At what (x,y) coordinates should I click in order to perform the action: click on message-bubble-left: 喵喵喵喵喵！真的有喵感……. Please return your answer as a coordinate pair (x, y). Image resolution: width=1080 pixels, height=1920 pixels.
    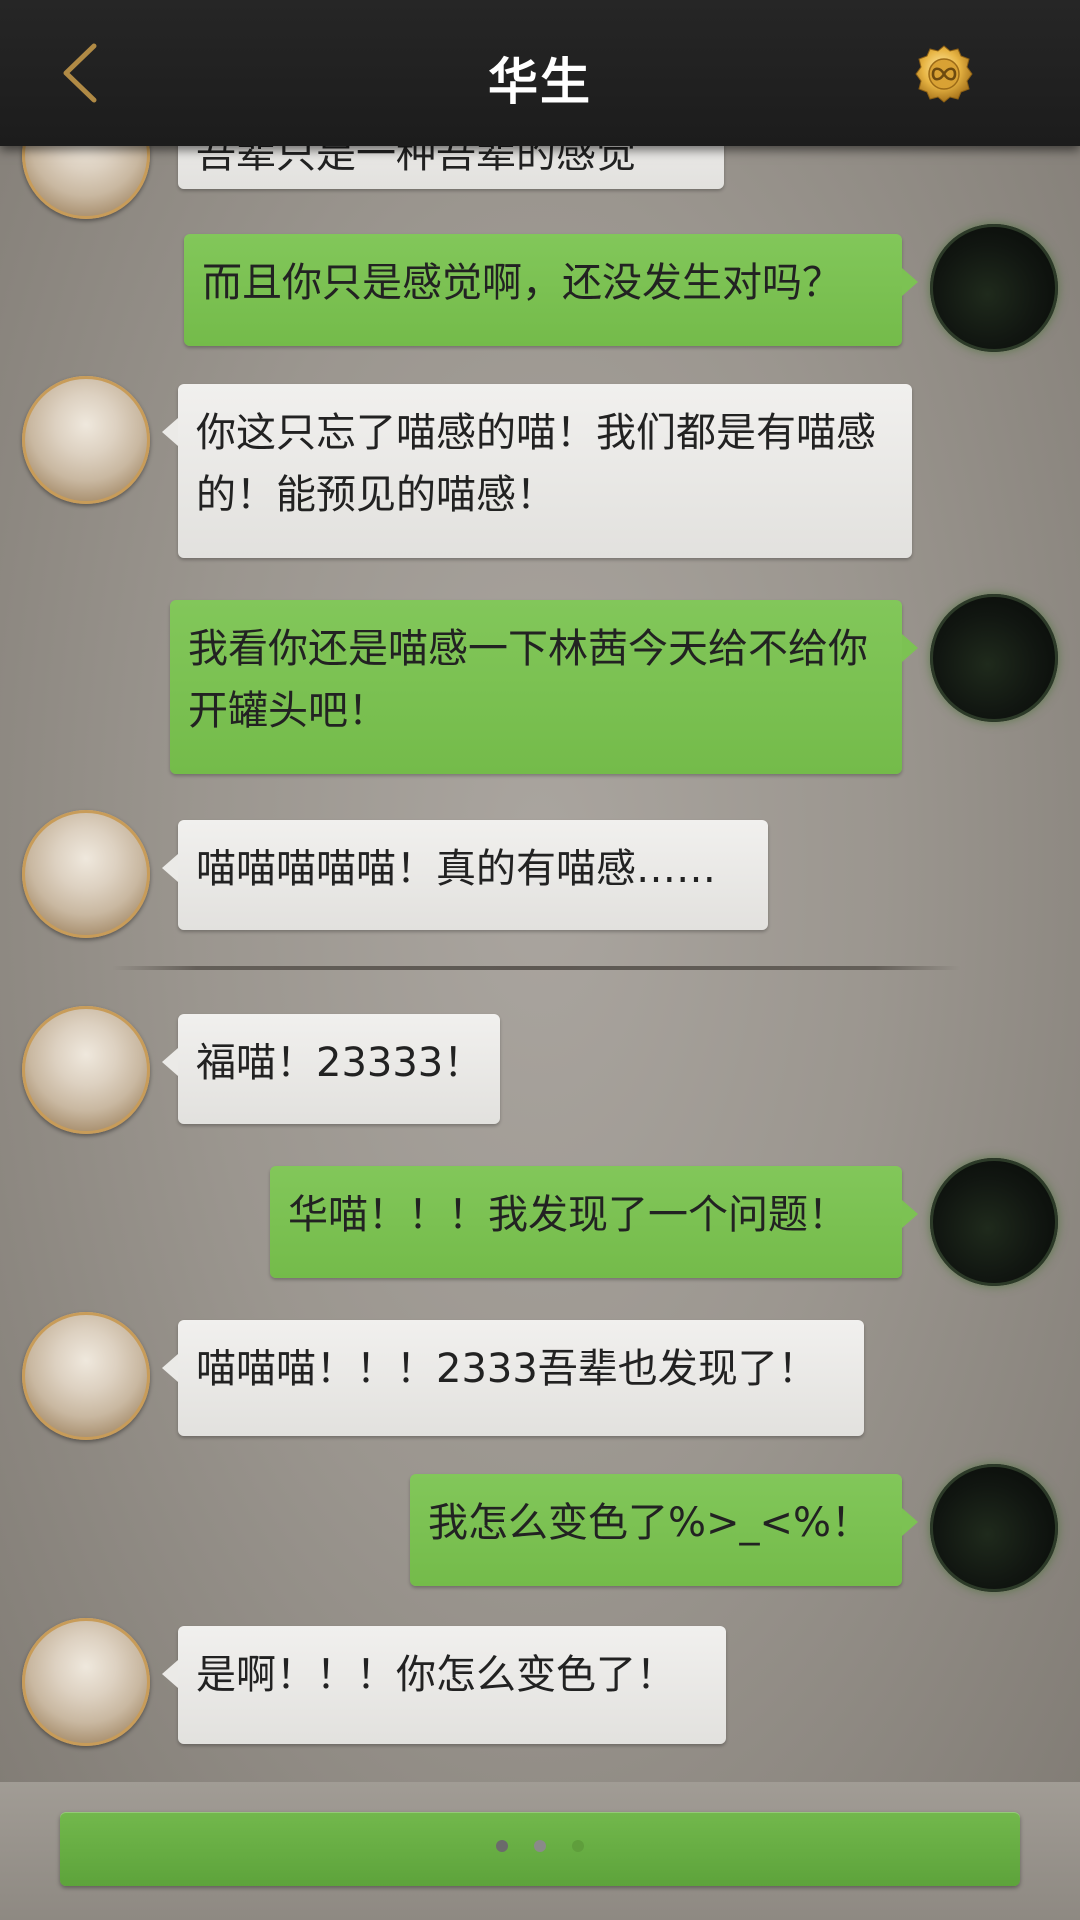
    Looking at the image, I should click on (465, 875).